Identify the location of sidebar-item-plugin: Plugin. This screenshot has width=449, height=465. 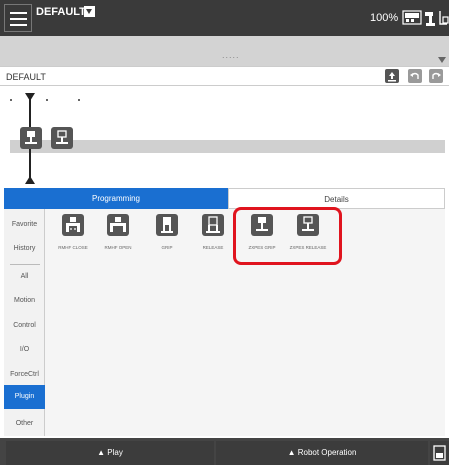
(24, 397).